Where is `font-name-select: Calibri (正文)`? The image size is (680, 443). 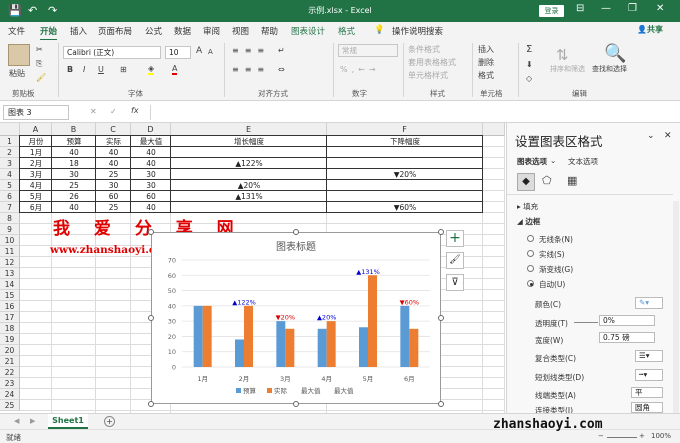 font-name-select: Calibri (正文) is located at coordinates (112, 52).